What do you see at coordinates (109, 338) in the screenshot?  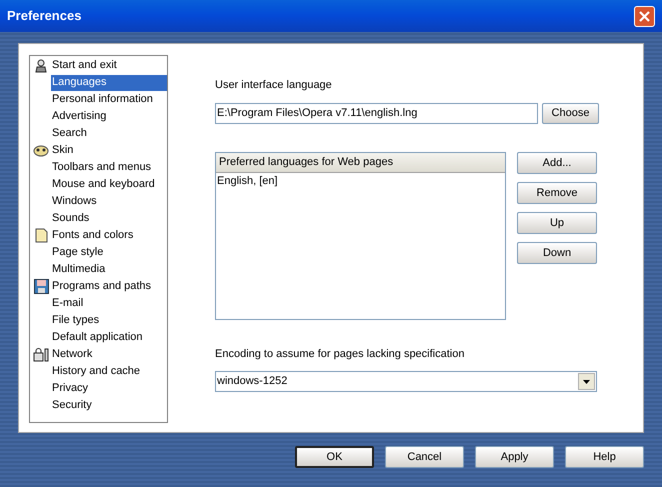 I see `tree-item: Default application` at bounding box center [109, 338].